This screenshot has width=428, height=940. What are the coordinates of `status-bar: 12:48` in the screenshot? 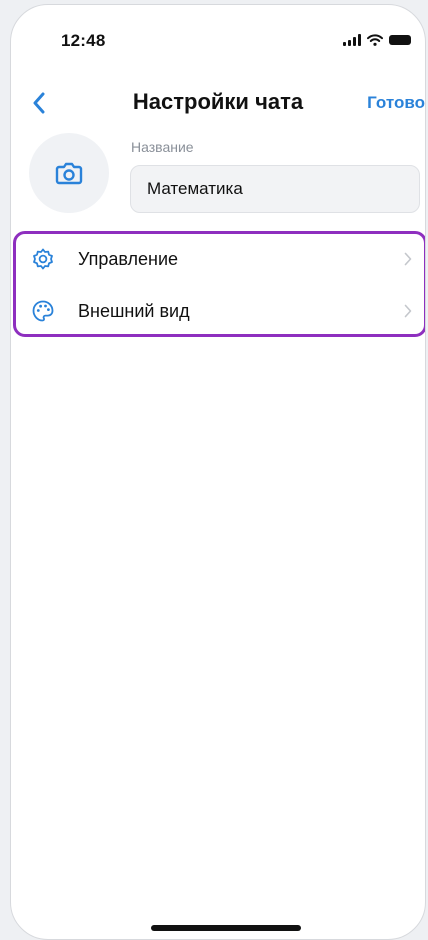 It's located at (218, 40).